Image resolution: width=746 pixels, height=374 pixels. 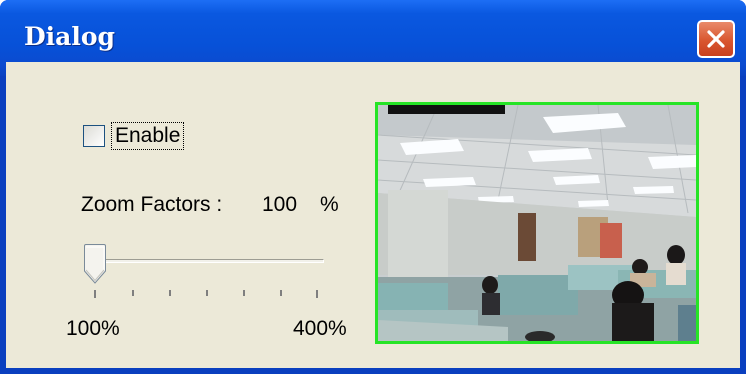 What do you see at coordinates (95, 264) in the screenshot?
I see `zoom-slider-thumb` at bounding box center [95, 264].